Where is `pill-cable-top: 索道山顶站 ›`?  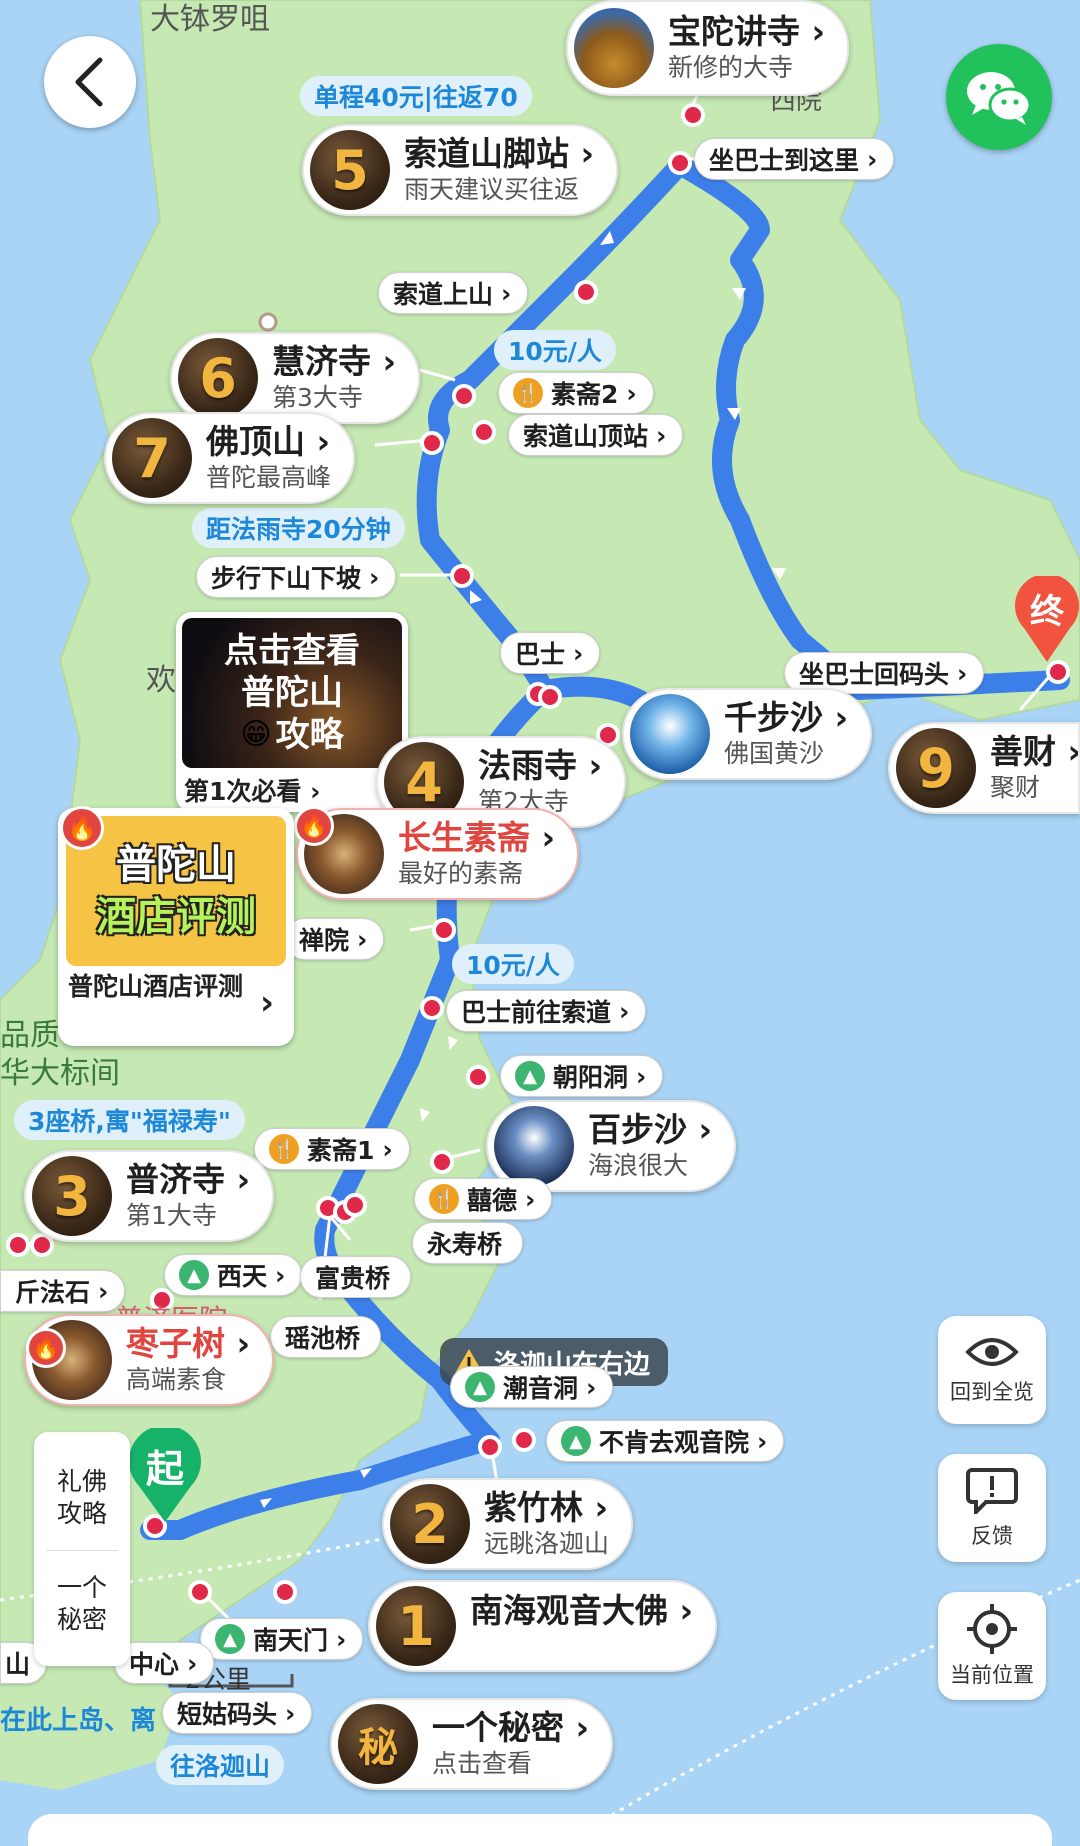 pill-cable-top: 索道山顶站 › is located at coordinates (596, 435).